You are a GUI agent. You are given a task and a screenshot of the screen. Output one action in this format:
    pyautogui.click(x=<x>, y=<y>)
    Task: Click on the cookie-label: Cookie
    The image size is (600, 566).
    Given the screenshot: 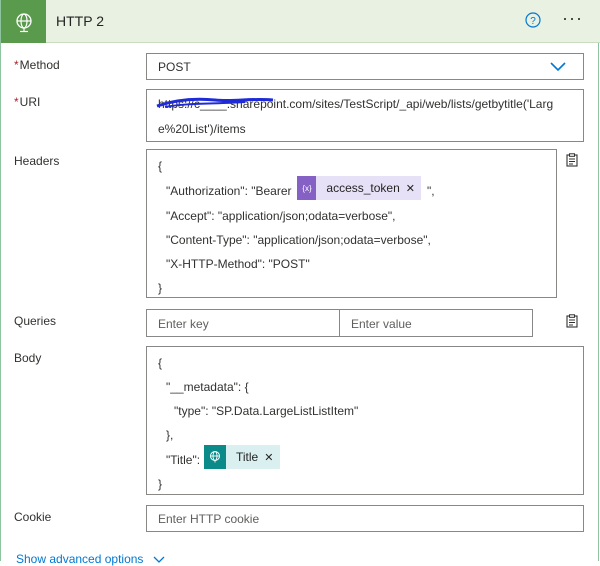 What is the action you would take?
    pyautogui.click(x=33, y=517)
    